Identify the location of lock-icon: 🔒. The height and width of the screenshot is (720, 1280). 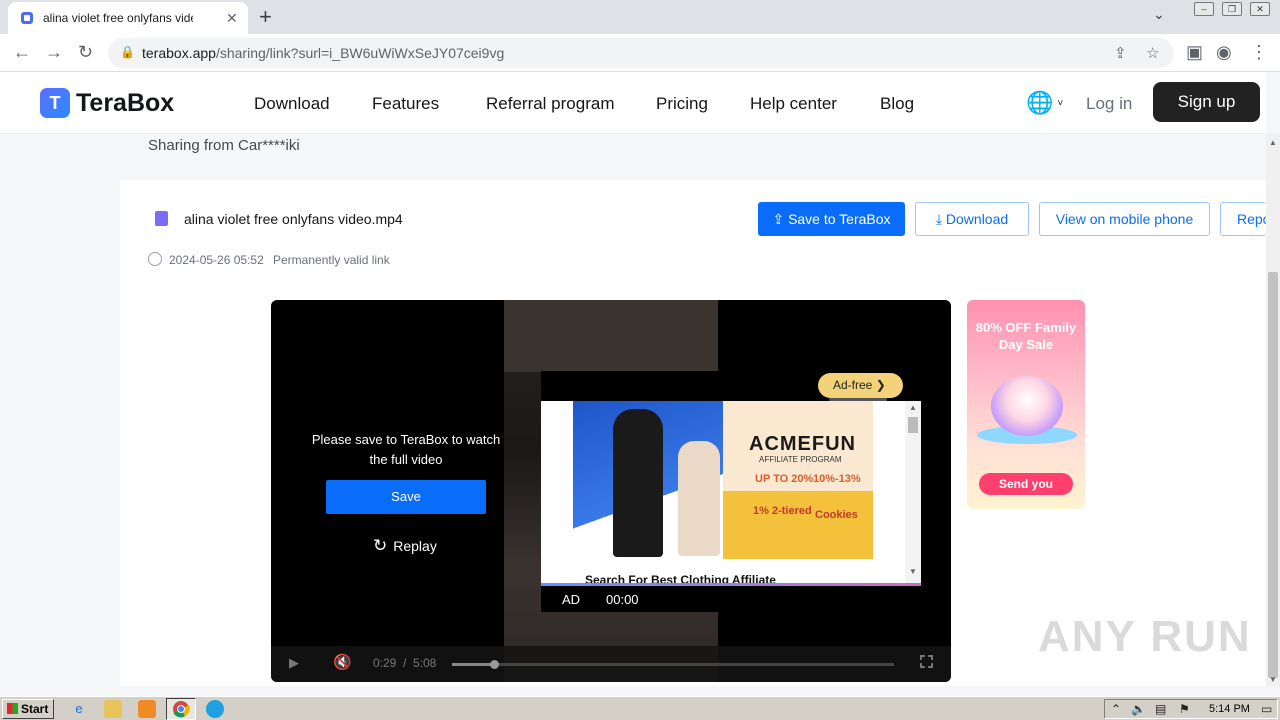
(127, 52).